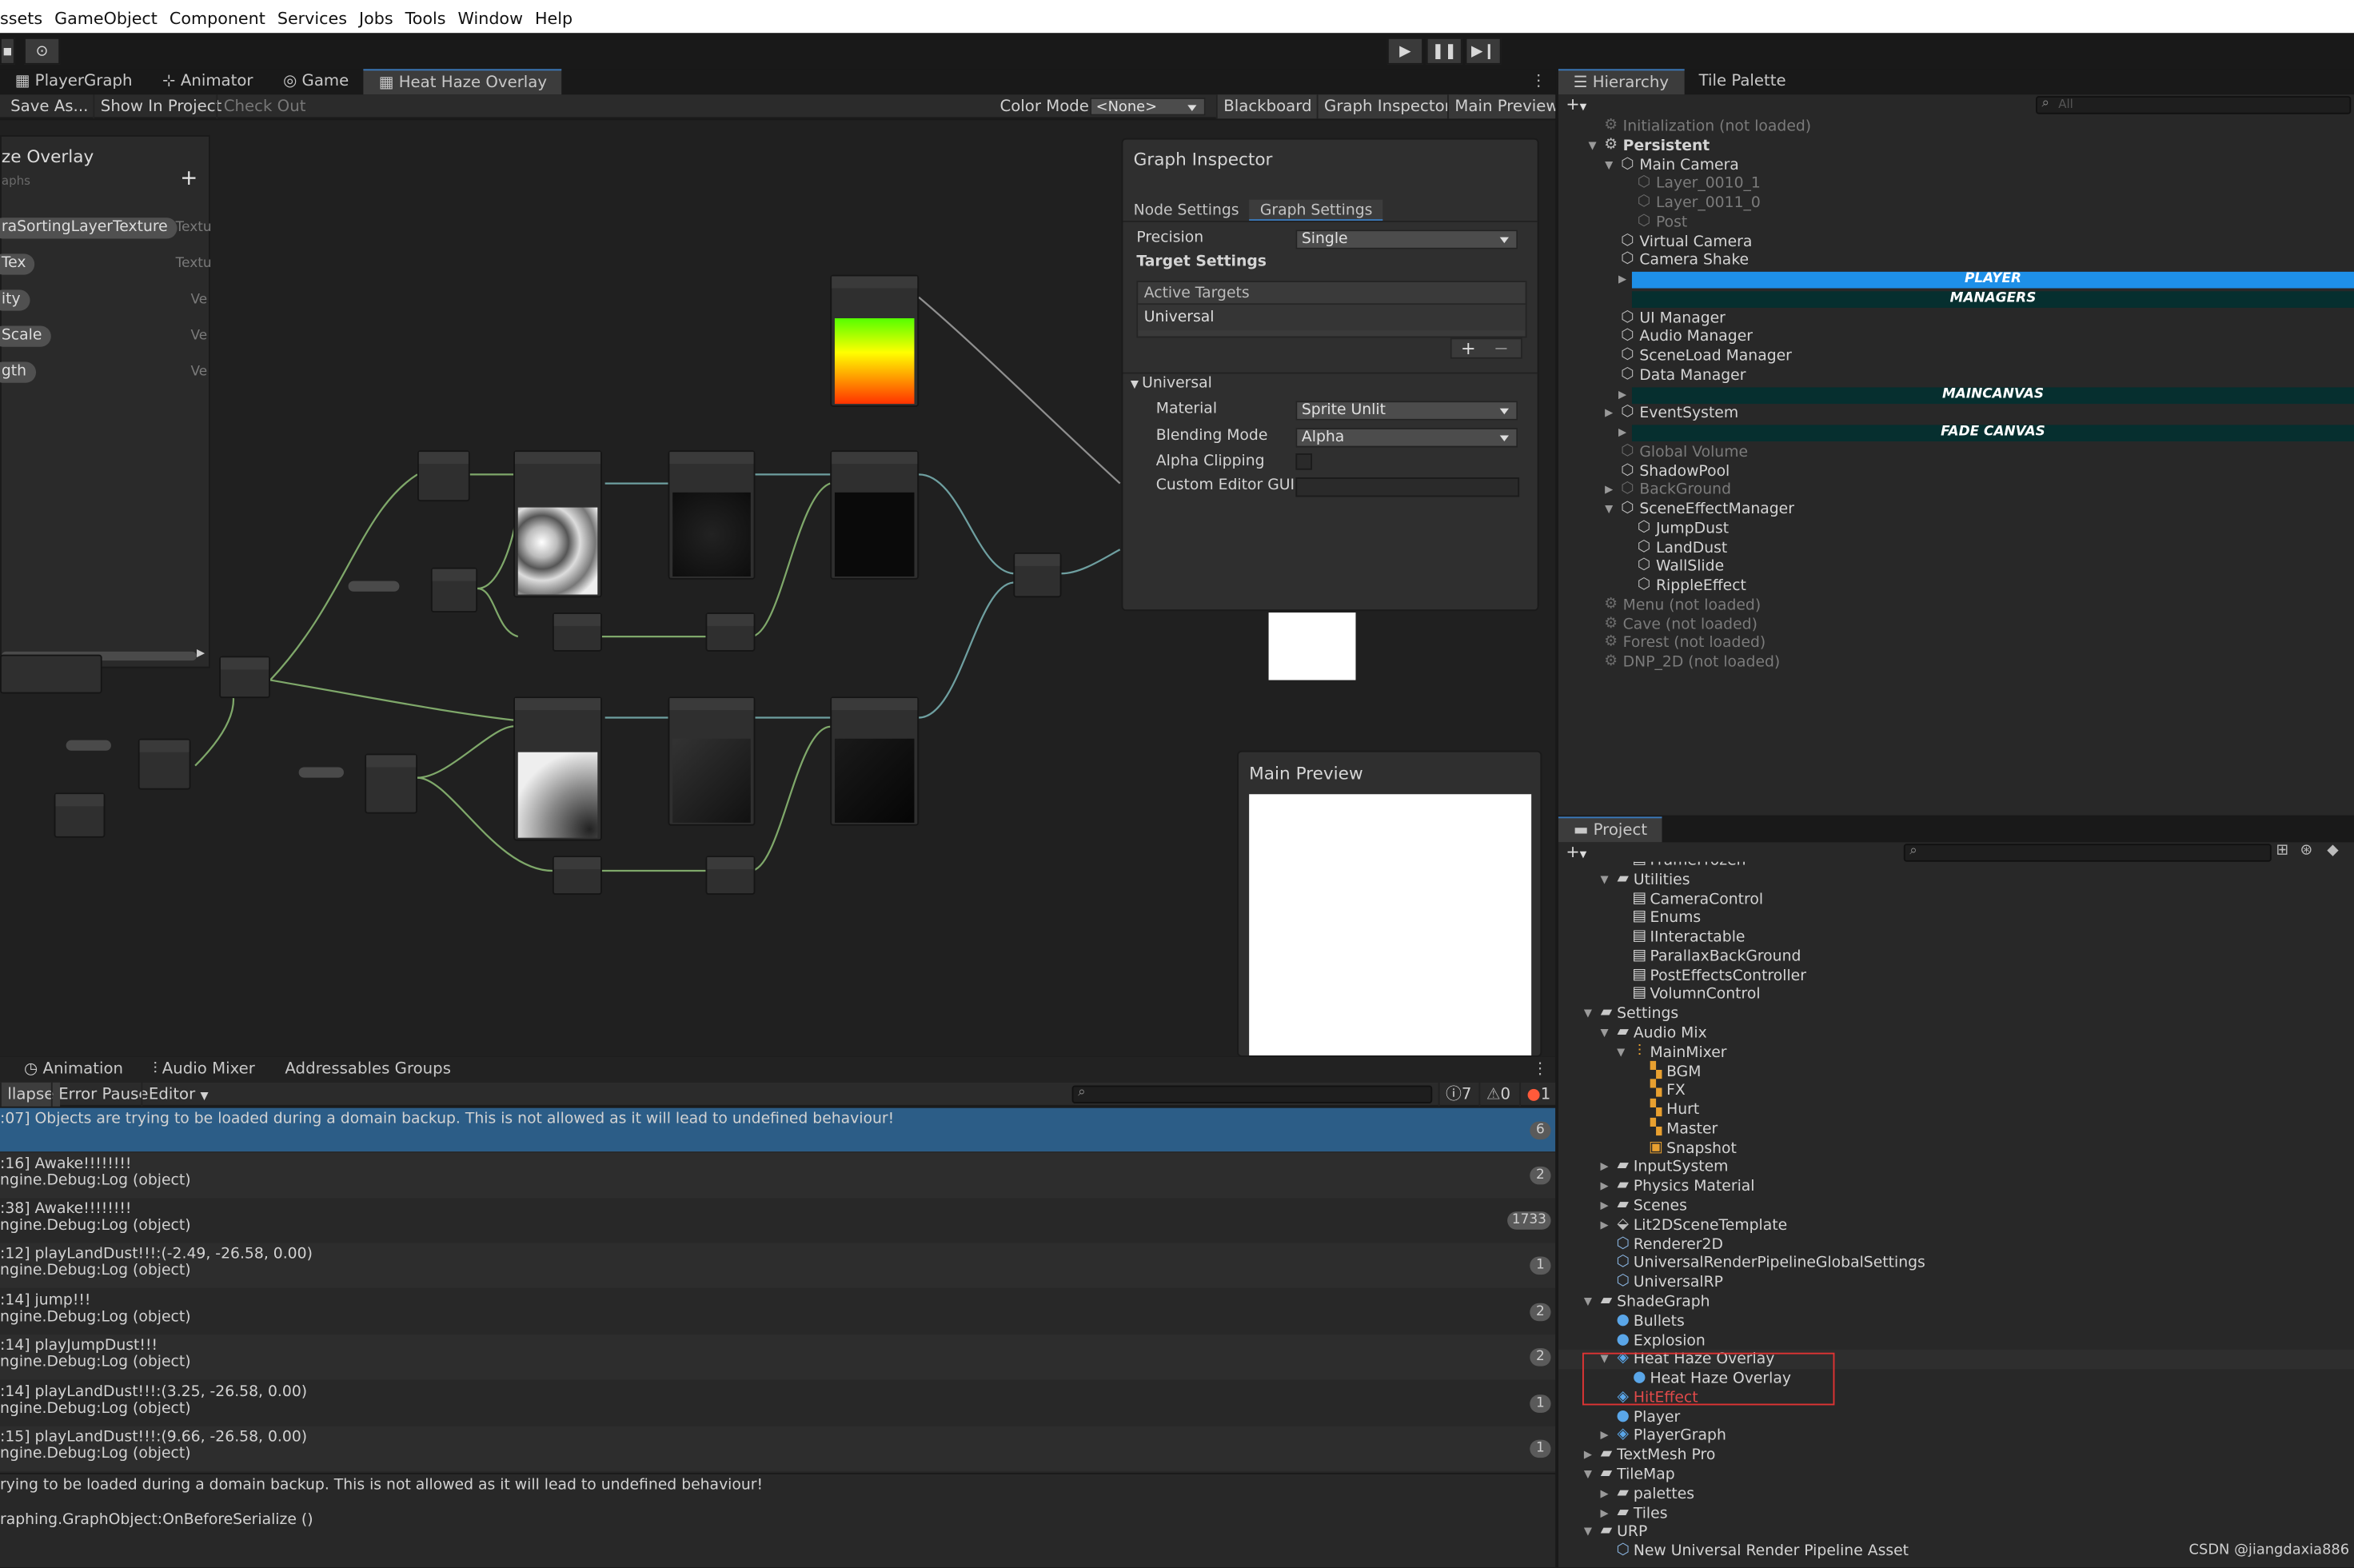 The width and height of the screenshot is (2354, 1568). Describe the element at coordinates (1956, 471) in the screenshot. I see `hierarchy-item: ⬡ ShadowPool` at that location.